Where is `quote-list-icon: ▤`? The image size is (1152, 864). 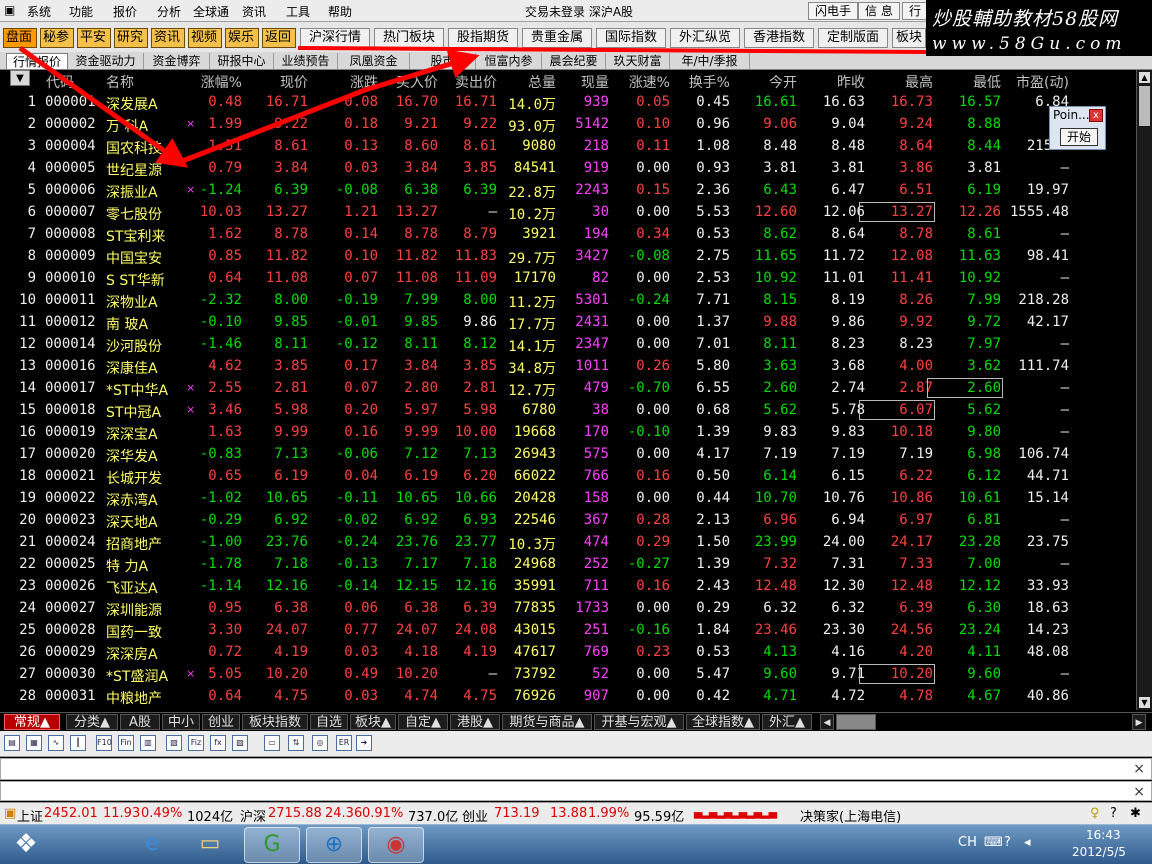 quote-list-icon: ▤ is located at coordinates (12, 743).